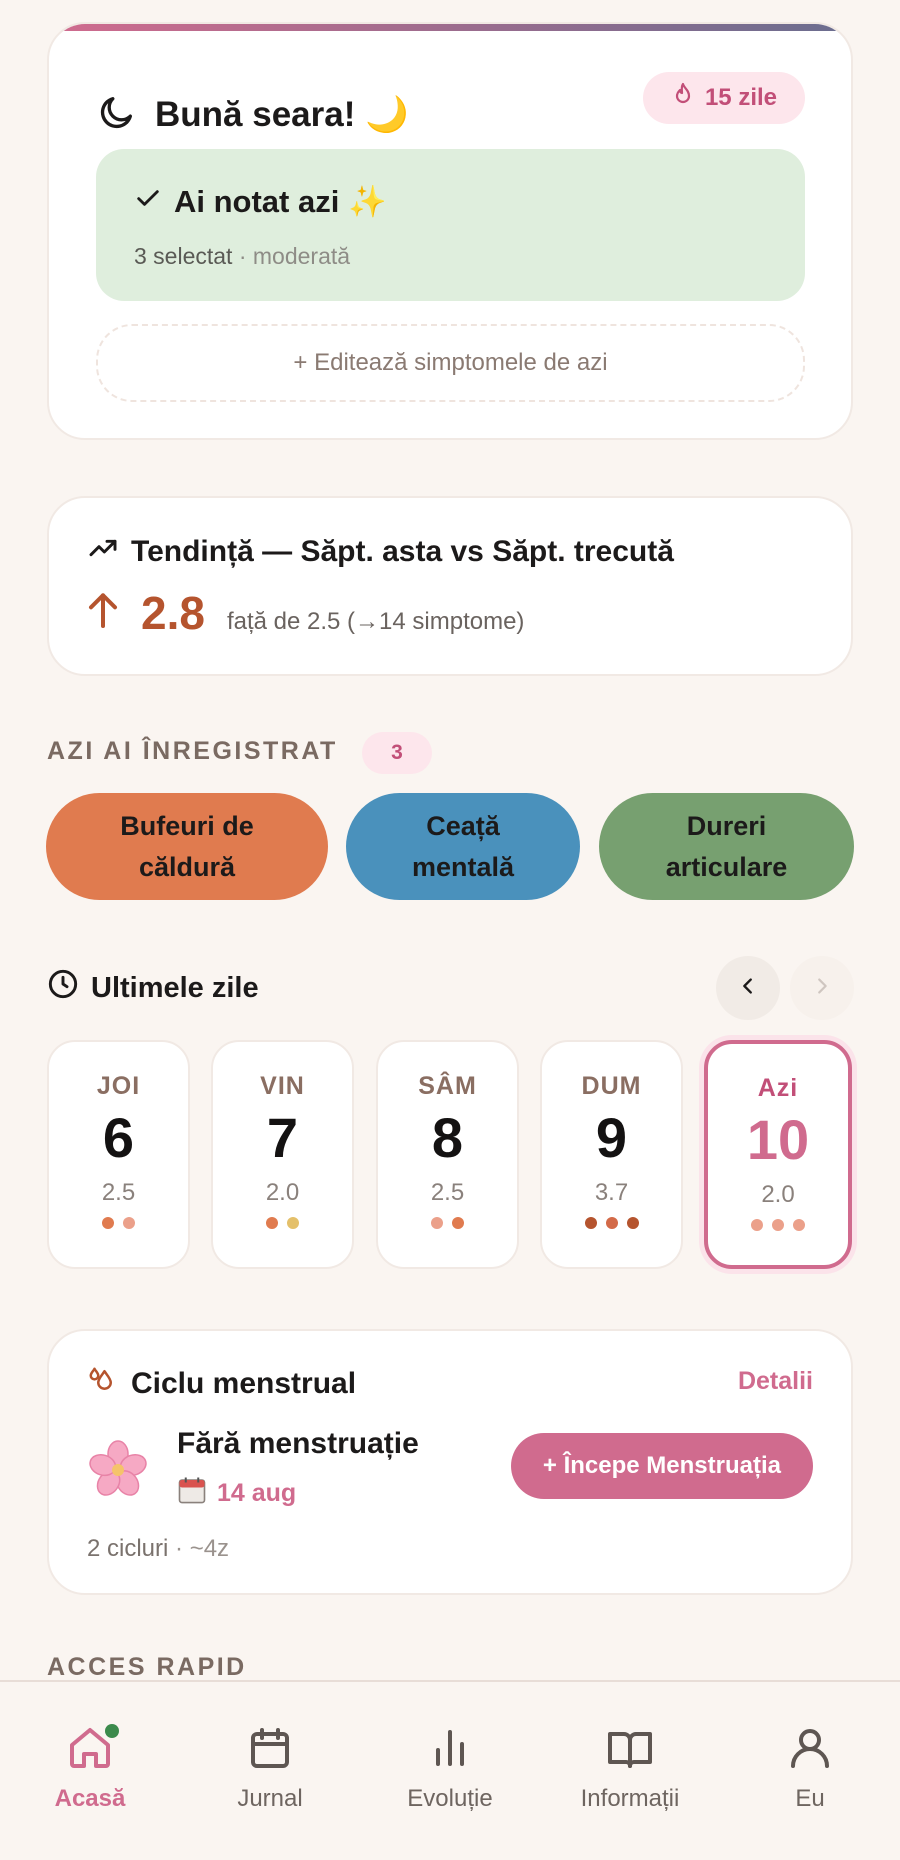  What do you see at coordinates (118, 1472) in the screenshot?
I see `flower-icon` at bounding box center [118, 1472].